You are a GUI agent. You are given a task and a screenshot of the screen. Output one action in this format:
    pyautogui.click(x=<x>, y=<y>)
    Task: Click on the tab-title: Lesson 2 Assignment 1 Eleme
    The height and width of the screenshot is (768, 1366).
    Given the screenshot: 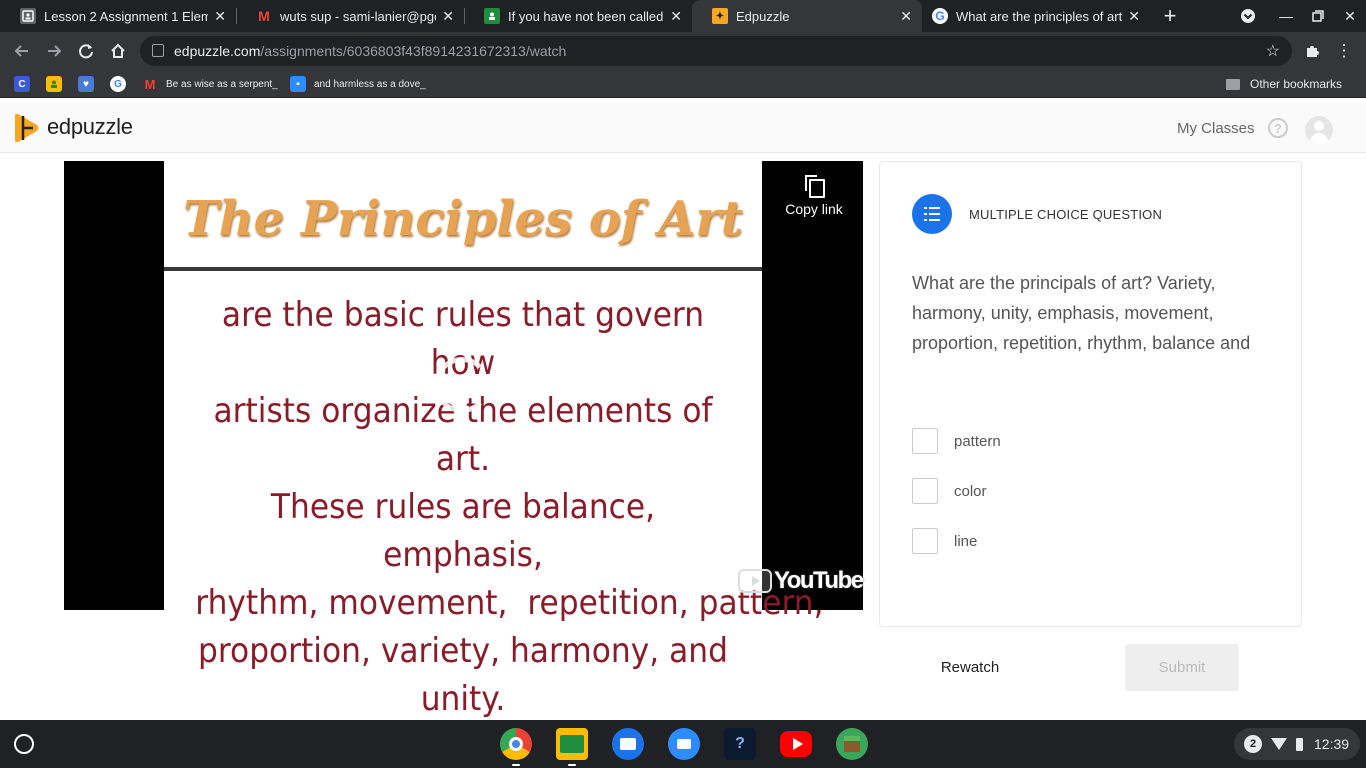 What is the action you would take?
    pyautogui.click(x=126, y=16)
    